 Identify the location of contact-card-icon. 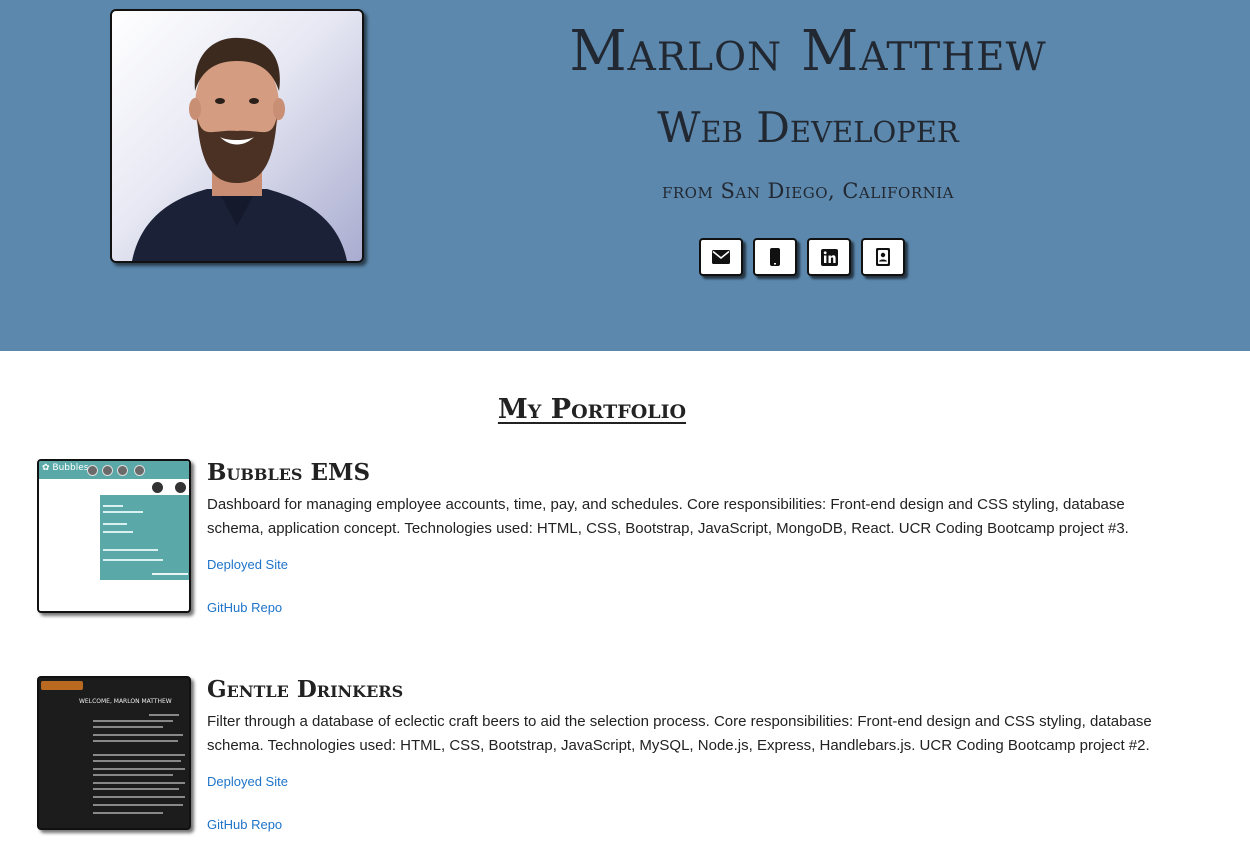
(883, 257).